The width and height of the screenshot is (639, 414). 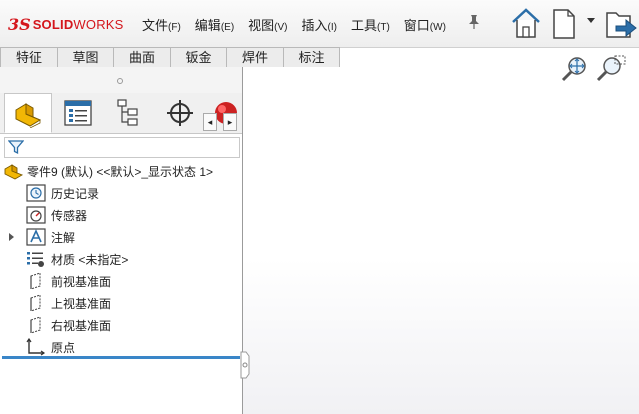 What do you see at coordinates (29, 57) in the screenshot?
I see `tab-features: 特征` at bounding box center [29, 57].